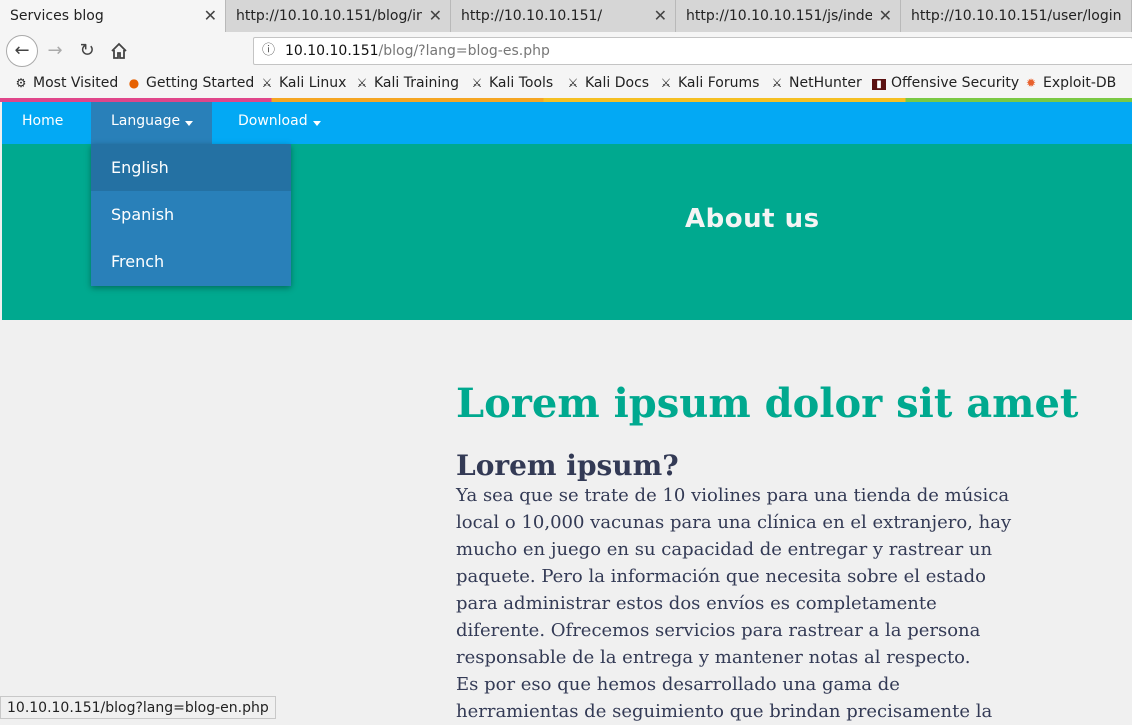 Image resolution: width=1132 pixels, height=725 pixels. What do you see at coordinates (464, 51) in the screenshot?
I see `url-path: /blog/?lang=blog-es.php` at bounding box center [464, 51].